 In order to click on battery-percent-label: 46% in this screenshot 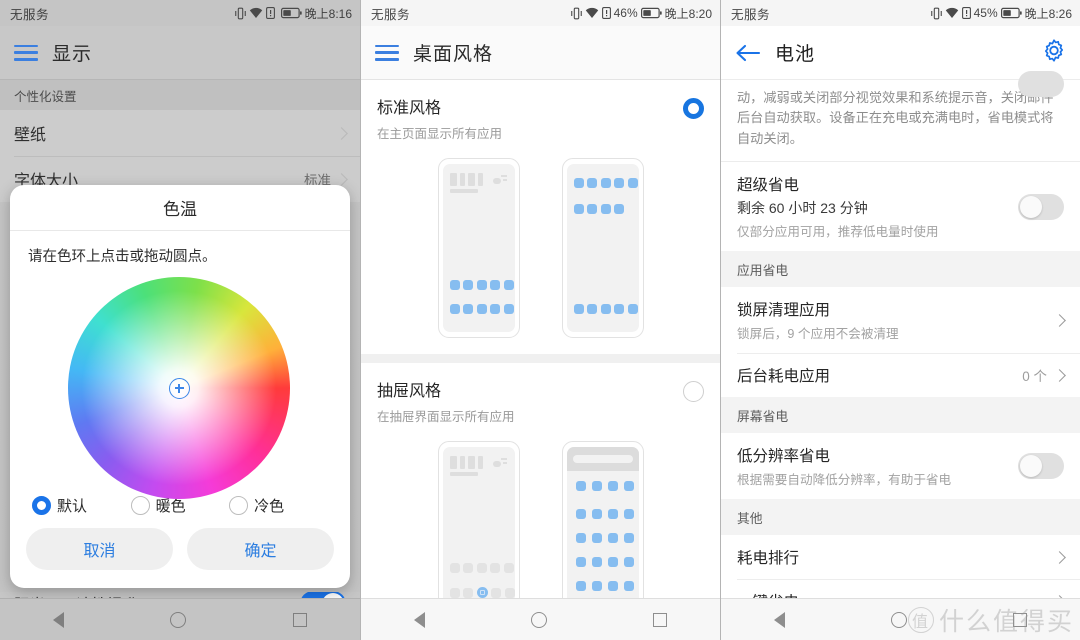, I will do `click(625, 13)`.